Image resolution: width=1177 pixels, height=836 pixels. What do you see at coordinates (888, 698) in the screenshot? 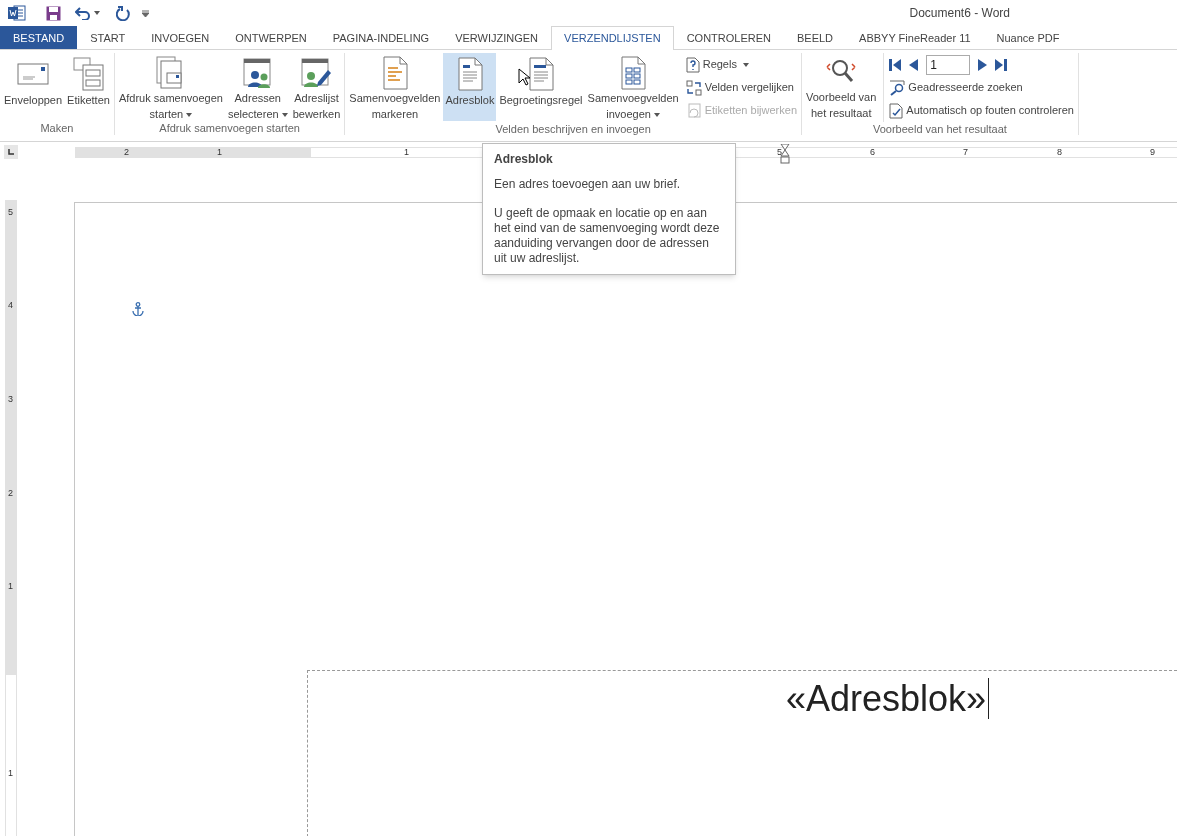
I see `merge-field-text: «Adresblok»` at bounding box center [888, 698].